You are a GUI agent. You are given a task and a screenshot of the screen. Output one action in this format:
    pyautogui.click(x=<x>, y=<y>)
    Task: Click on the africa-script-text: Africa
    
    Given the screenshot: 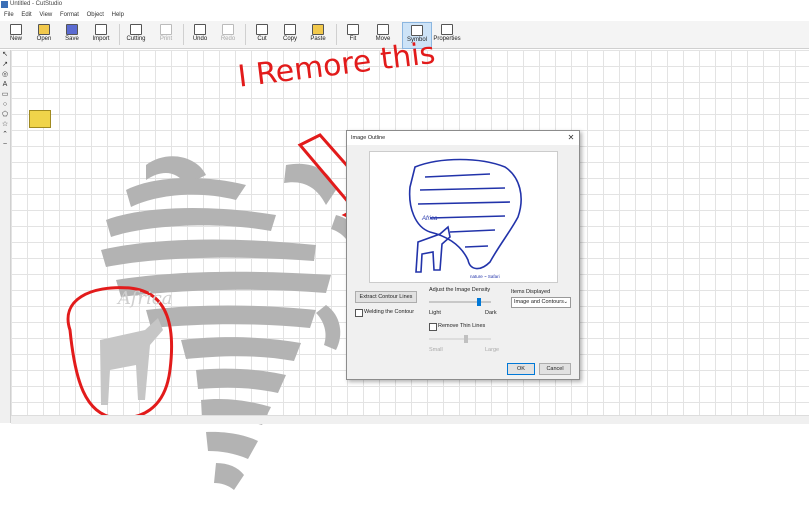 What is the action you would take?
    pyautogui.click(x=145, y=298)
    